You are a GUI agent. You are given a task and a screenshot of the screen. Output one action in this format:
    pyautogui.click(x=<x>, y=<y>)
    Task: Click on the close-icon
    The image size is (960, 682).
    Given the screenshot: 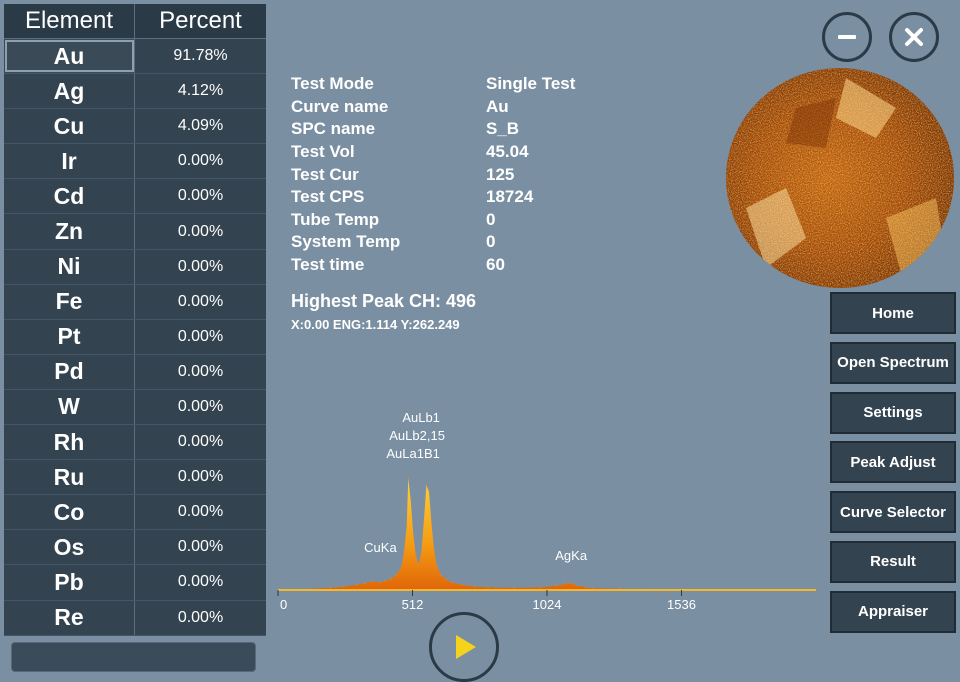 What is the action you would take?
    pyautogui.click(x=914, y=37)
    